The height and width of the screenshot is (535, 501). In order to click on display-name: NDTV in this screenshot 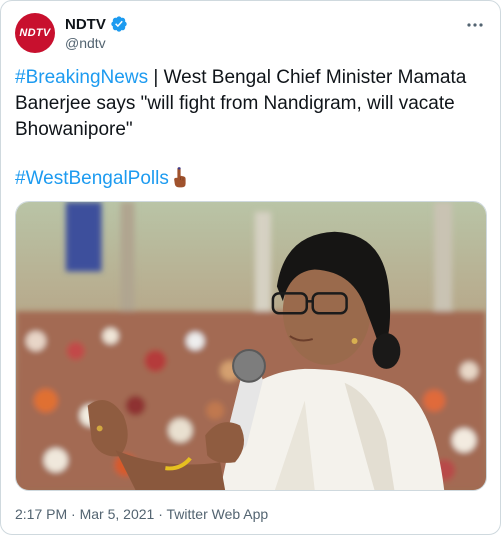, I will do `click(85, 24)`.